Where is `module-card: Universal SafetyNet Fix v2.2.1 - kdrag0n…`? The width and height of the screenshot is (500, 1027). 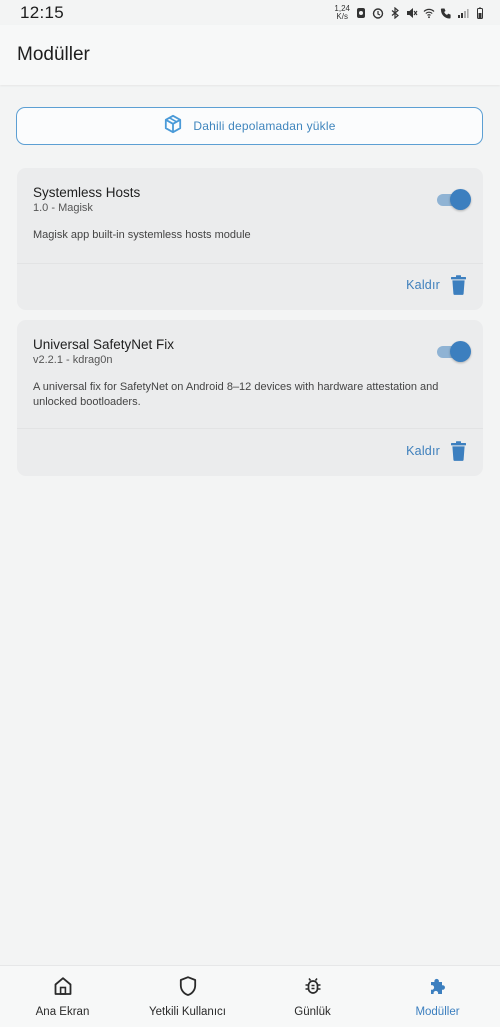 module-card: Universal SafetyNet Fix v2.2.1 - kdrag0n… is located at coordinates (250, 398).